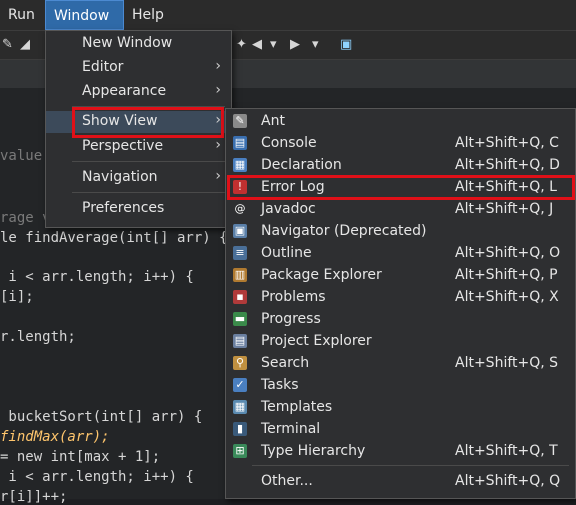  I want to click on package-explorer-icon: ▥, so click(240, 275).